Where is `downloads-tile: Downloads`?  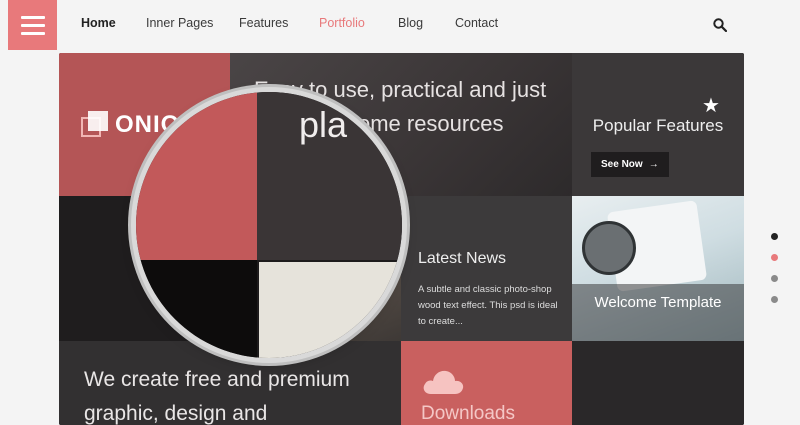 downloads-tile: Downloads is located at coordinates (486, 383).